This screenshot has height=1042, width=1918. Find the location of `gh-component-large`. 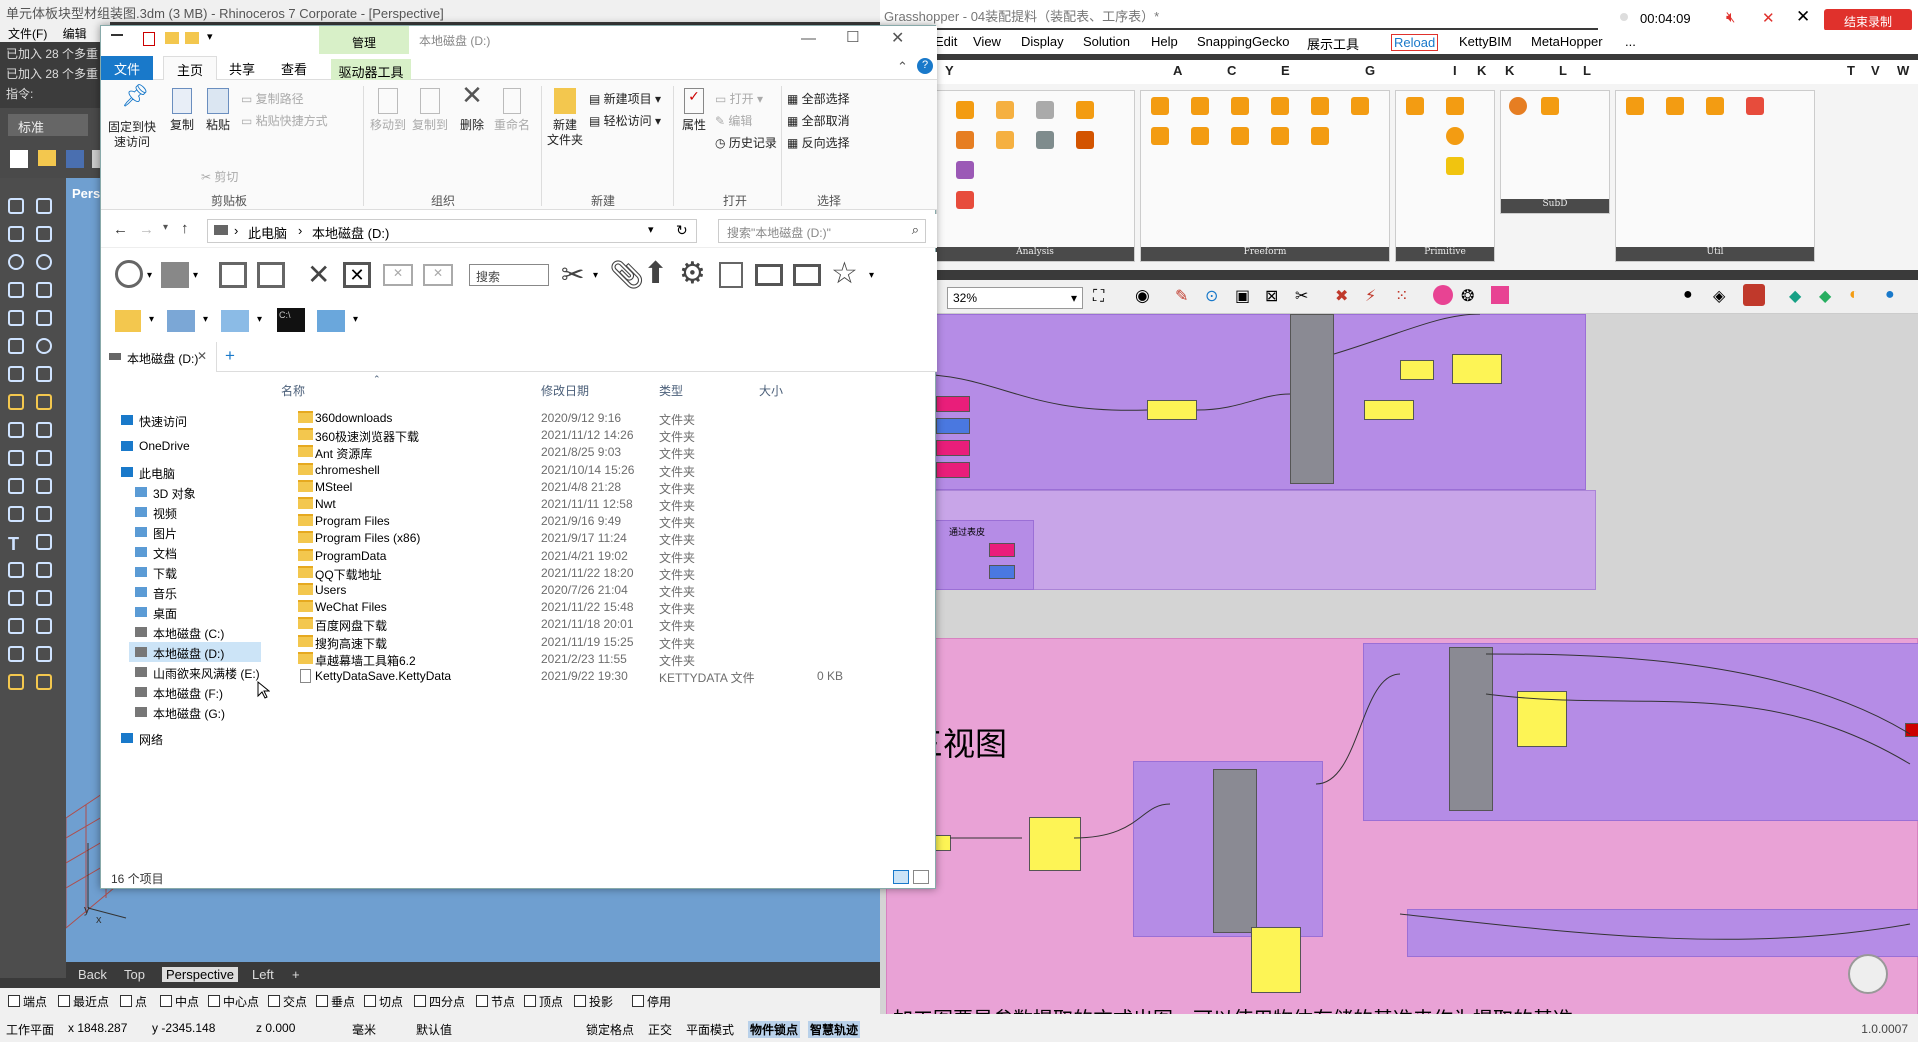

gh-component-large is located at coordinates (1235, 851).